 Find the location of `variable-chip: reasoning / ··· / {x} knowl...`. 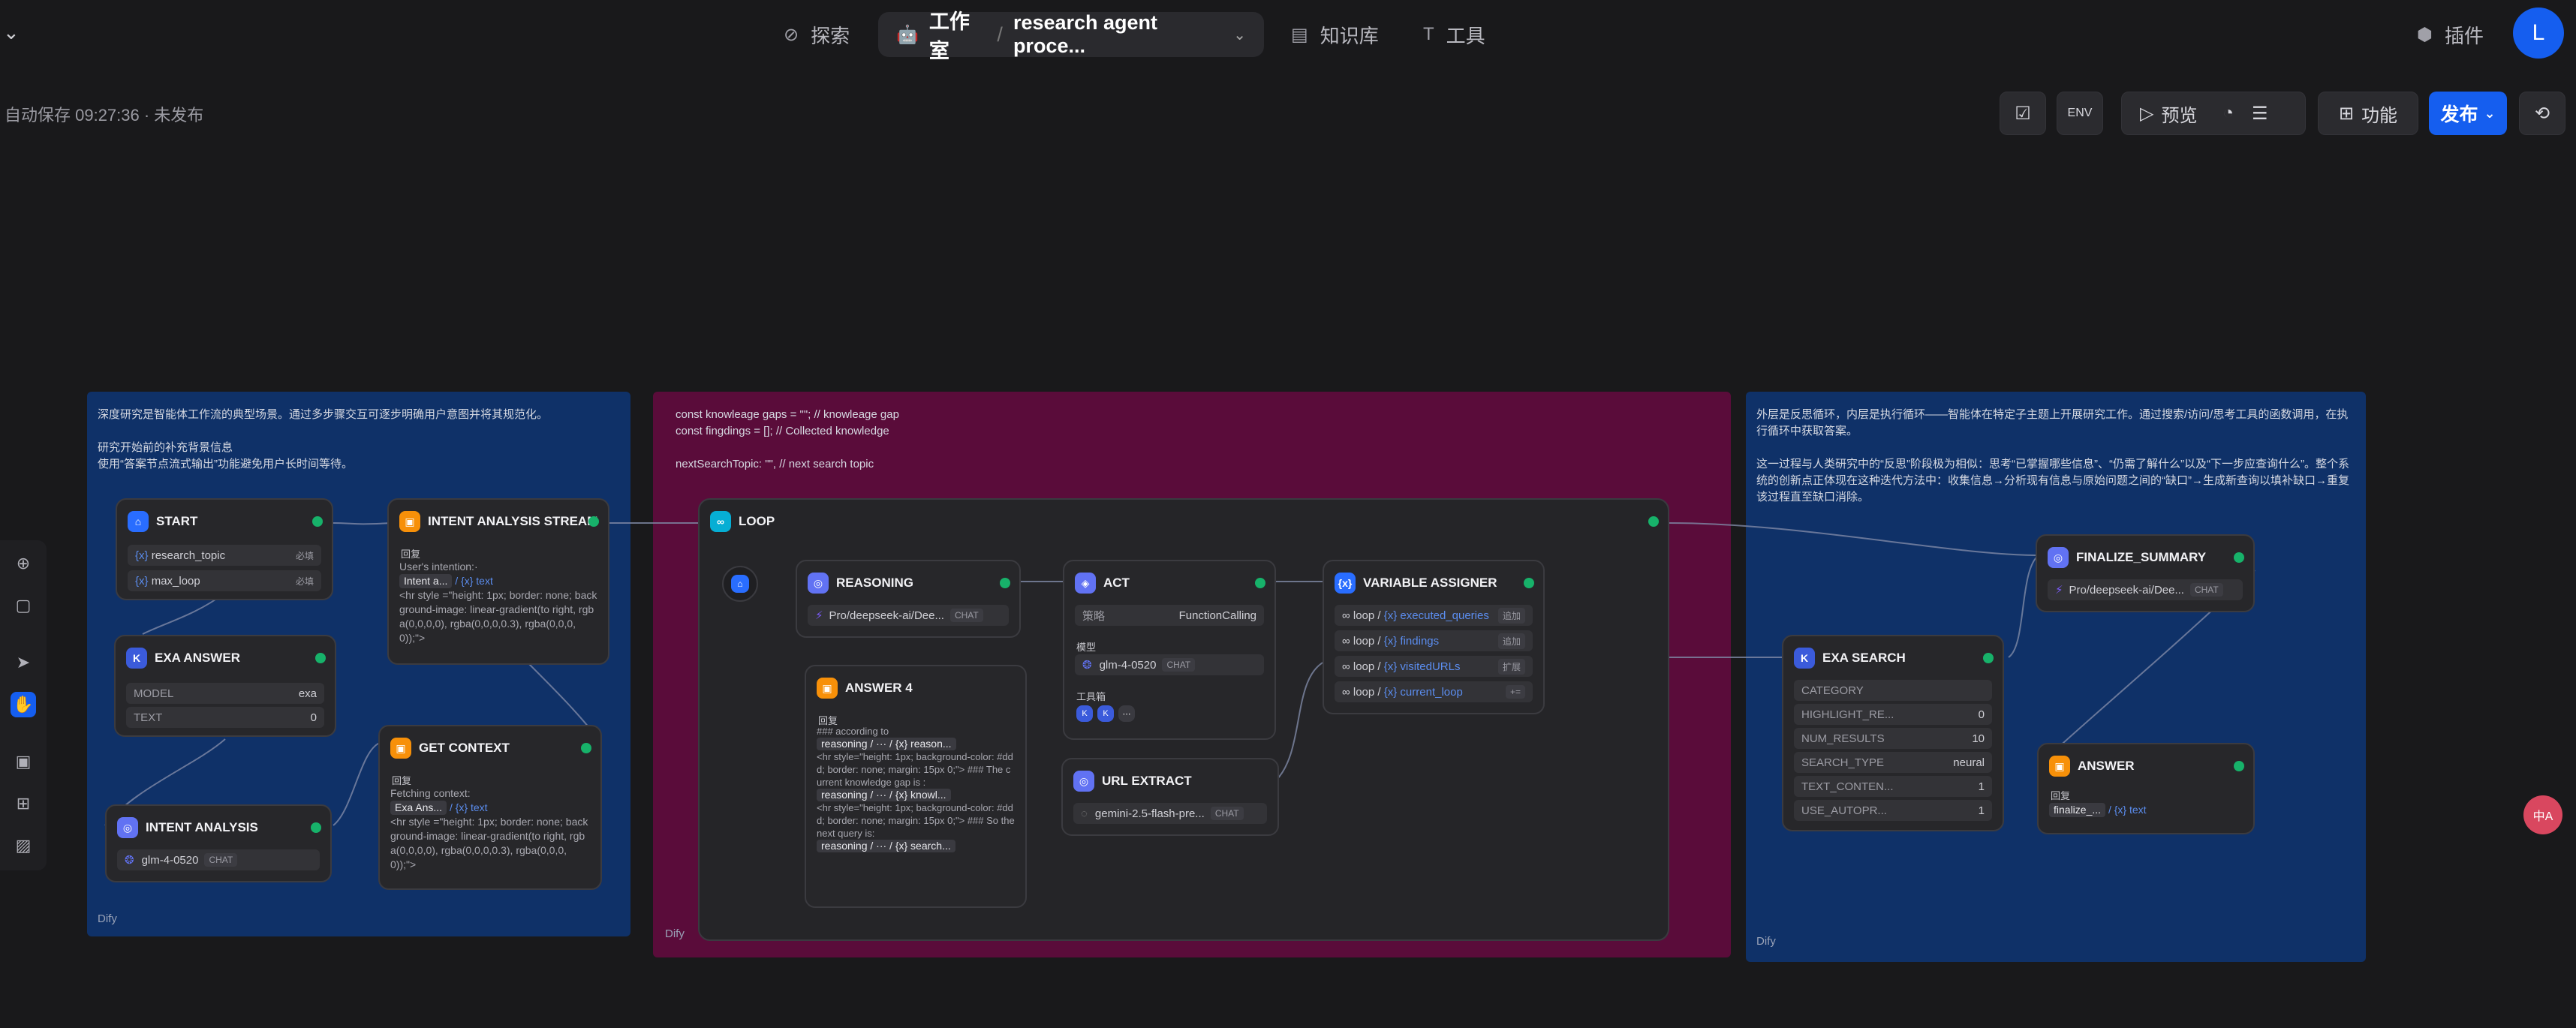

variable-chip: reasoning / ··· / {x} knowl... is located at coordinates (884, 795).